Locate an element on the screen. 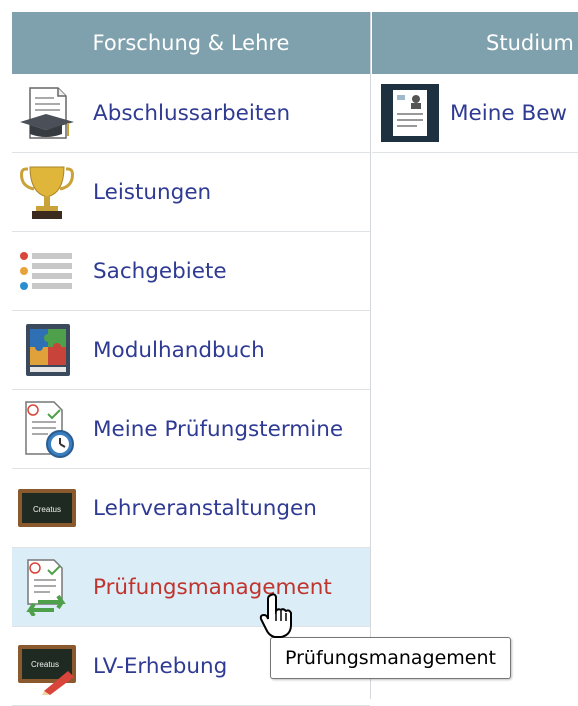 This screenshot has height=706, width=578. puzzle-book-icon is located at coordinates (47, 350).